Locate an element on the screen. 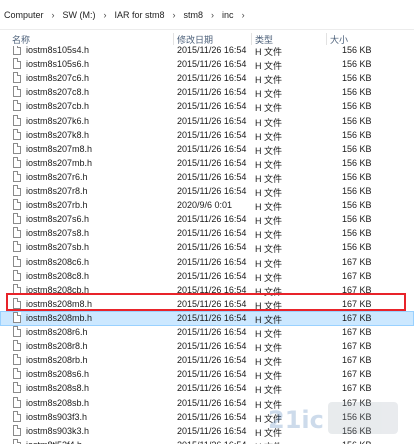  file-row-selected: iostm8s208mb.h 2015/11/26 16:54 H 文件 167 KB is located at coordinates (207, 318).